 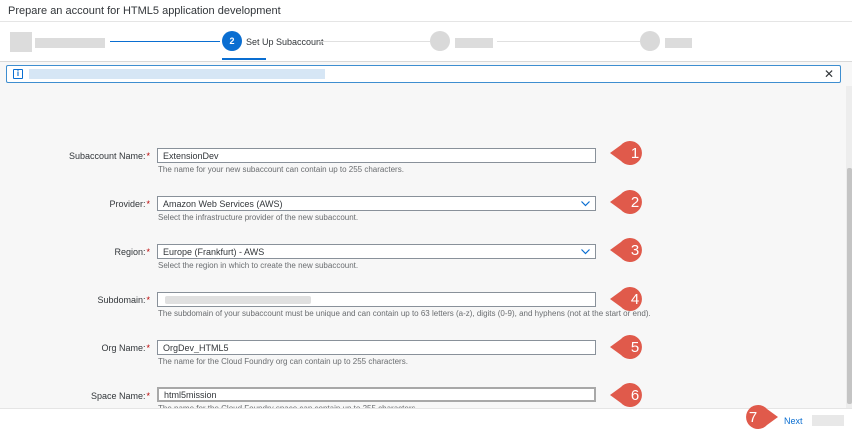 I want to click on space-name-label: Space Name:*, so click(x=120, y=396).